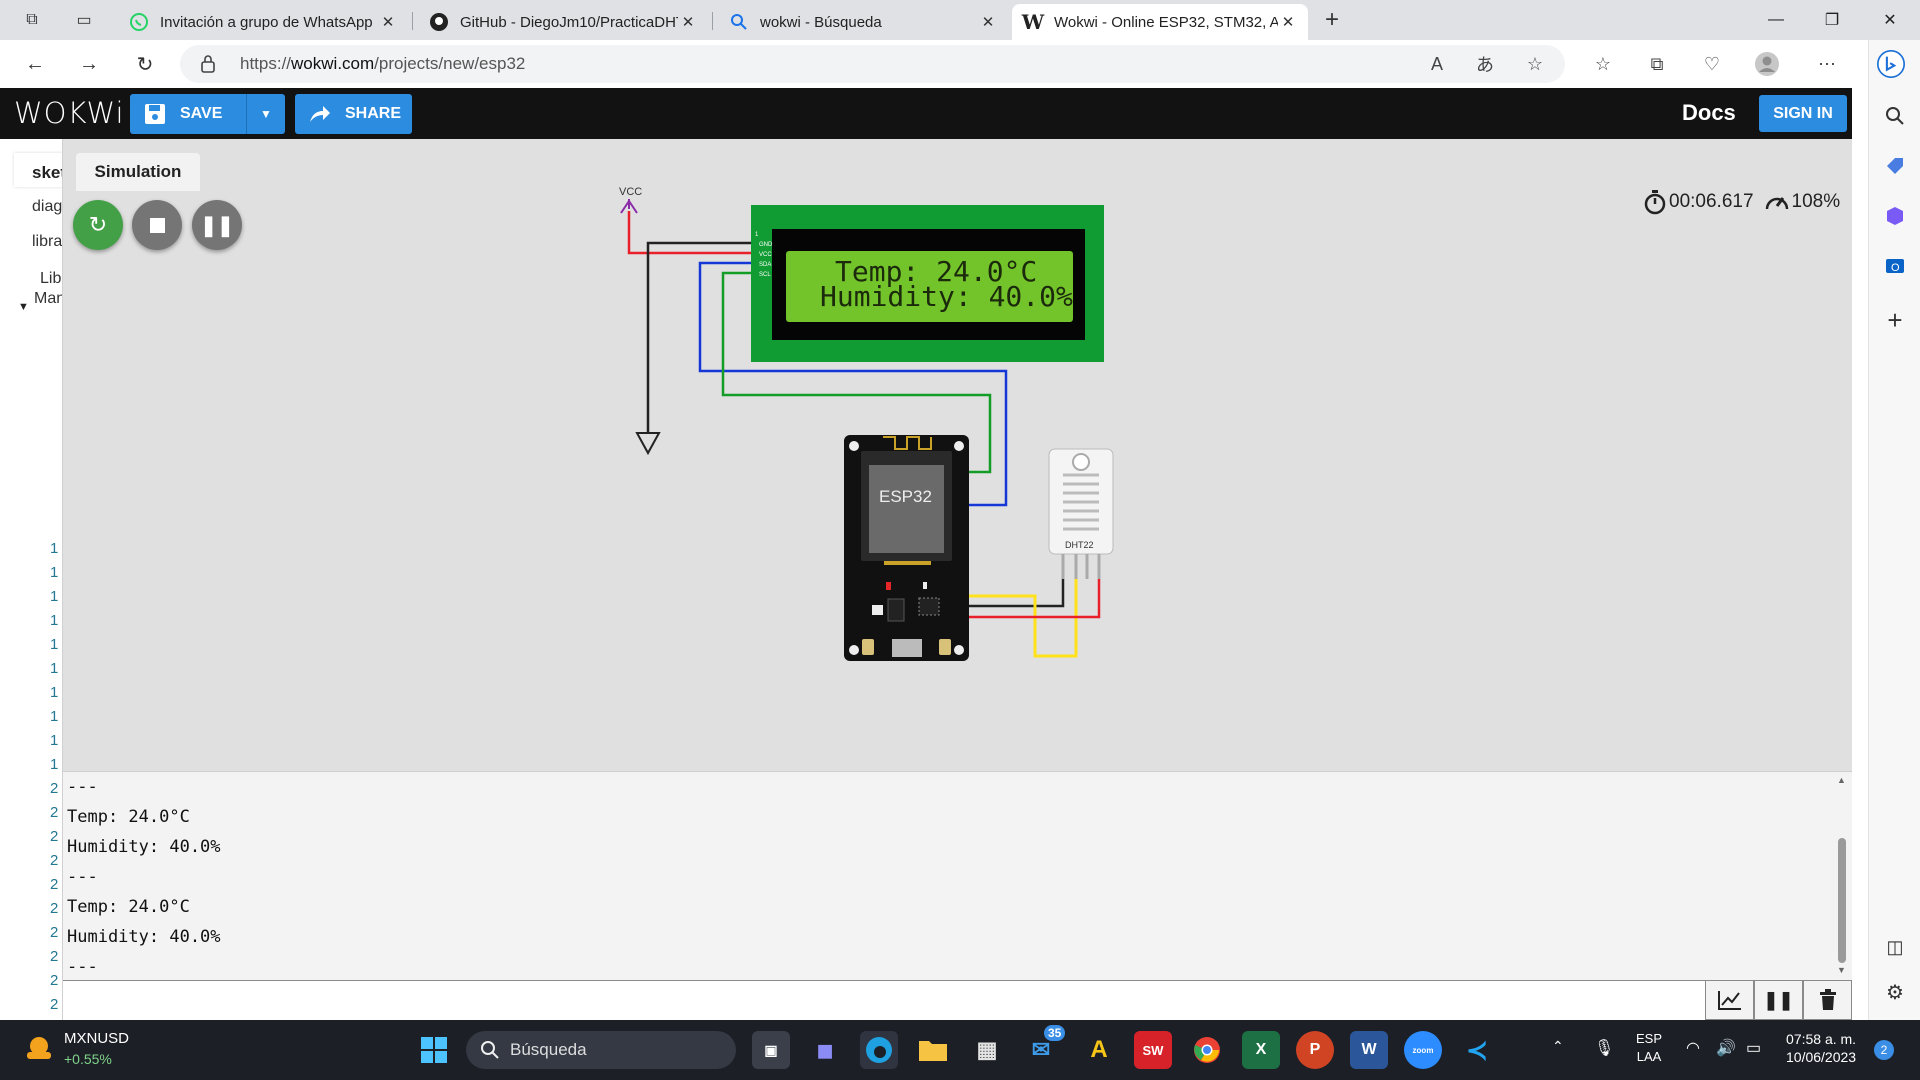 Image resolution: width=1920 pixels, height=1080 pixels. I want to click on wokwi-logo: WOKWi, so click(69, 113).